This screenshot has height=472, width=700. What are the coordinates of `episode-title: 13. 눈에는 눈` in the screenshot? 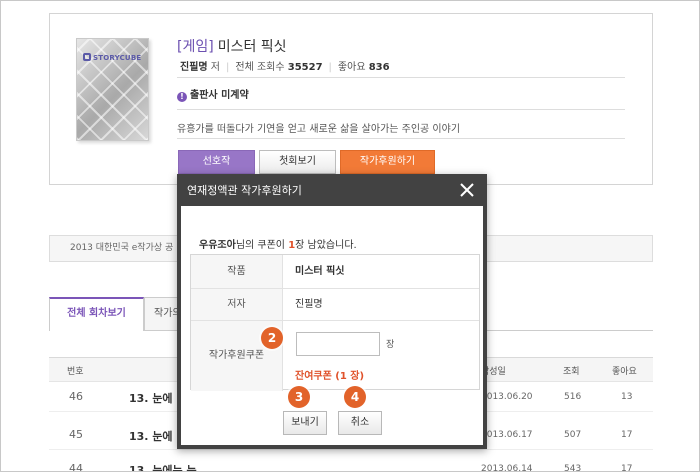 It's located at (163, 466).